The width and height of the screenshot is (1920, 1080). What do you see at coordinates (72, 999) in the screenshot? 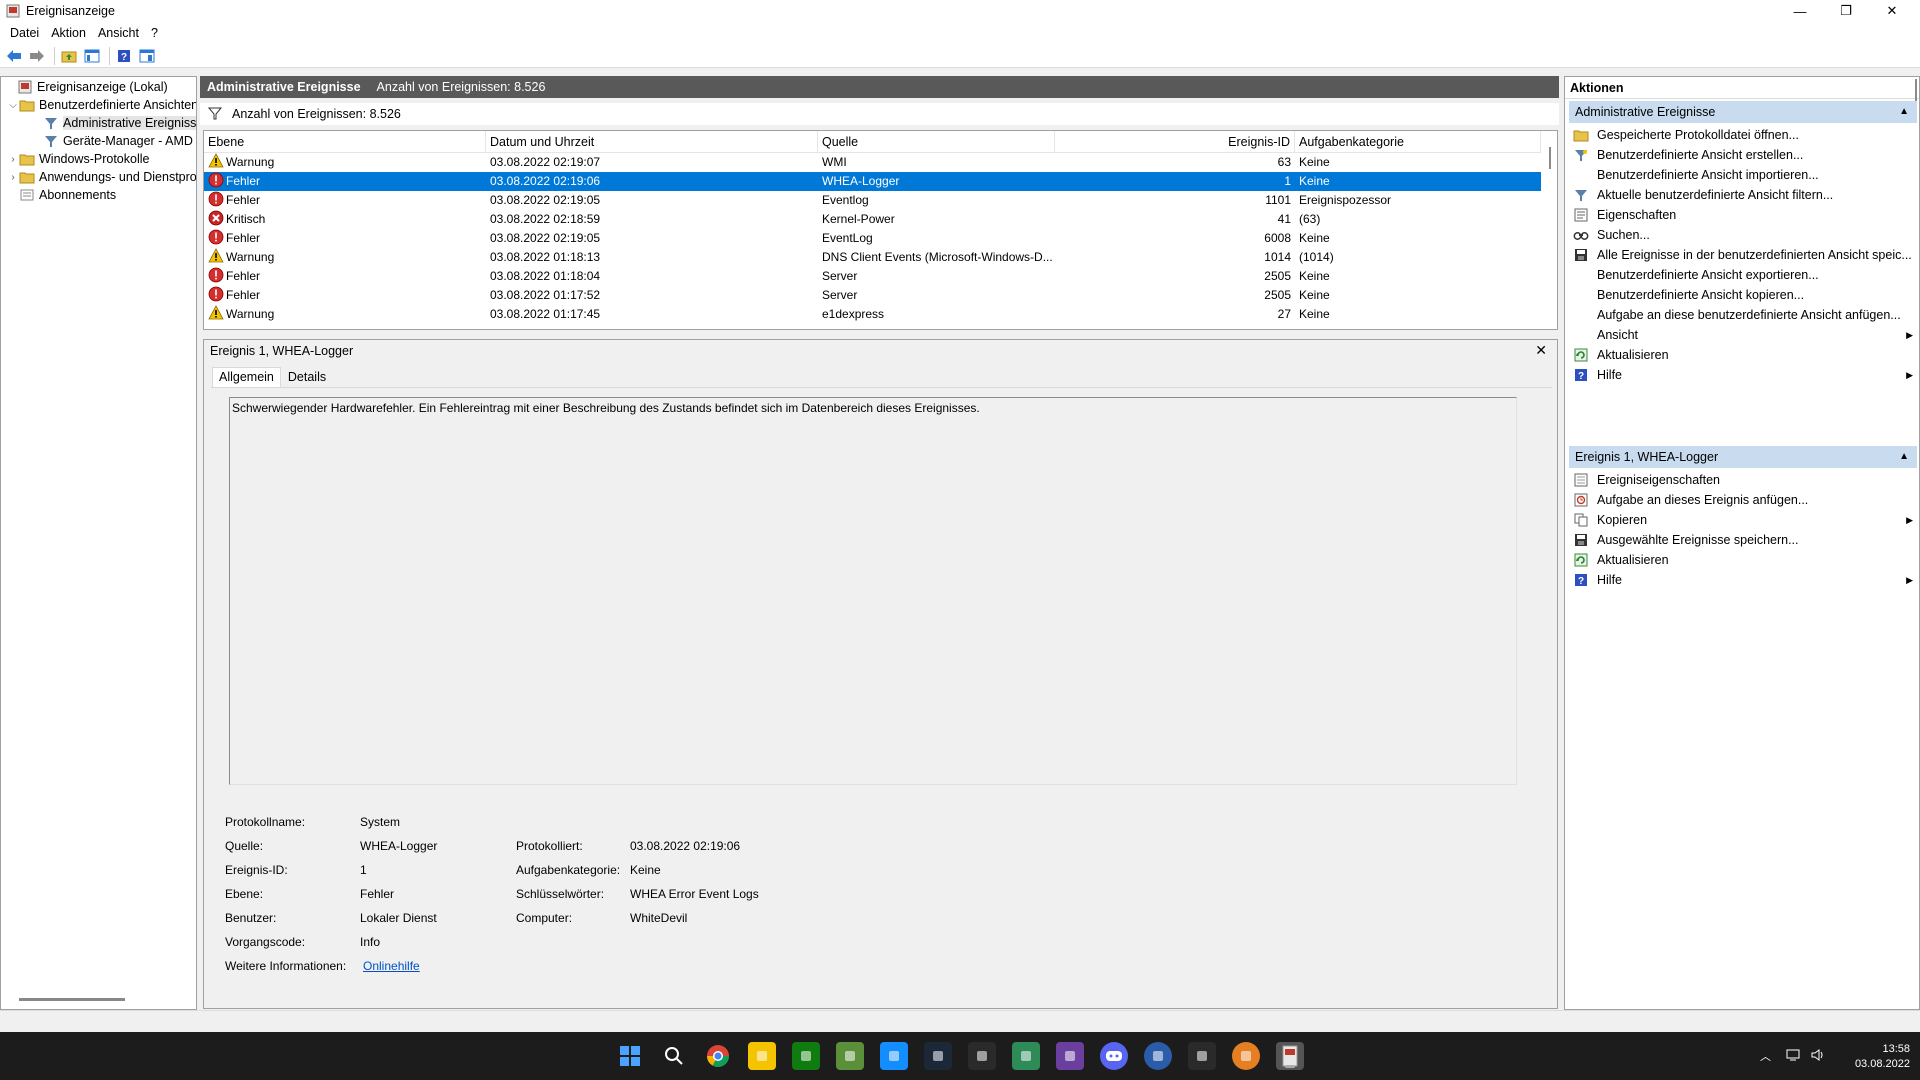
I see `horizontal-scrollbar` at bounding box center [72, 999].